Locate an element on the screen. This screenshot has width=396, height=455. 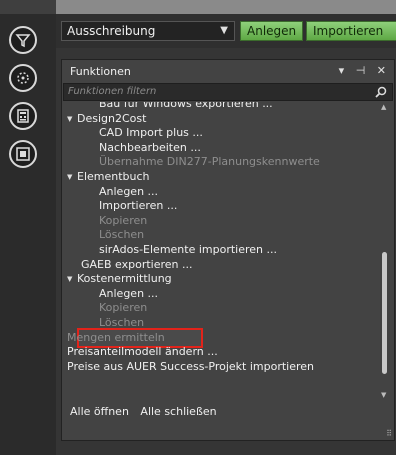
tree-item-label: Übernahme DIN277-Planungskennwerte is located at coordinates (209, 162).